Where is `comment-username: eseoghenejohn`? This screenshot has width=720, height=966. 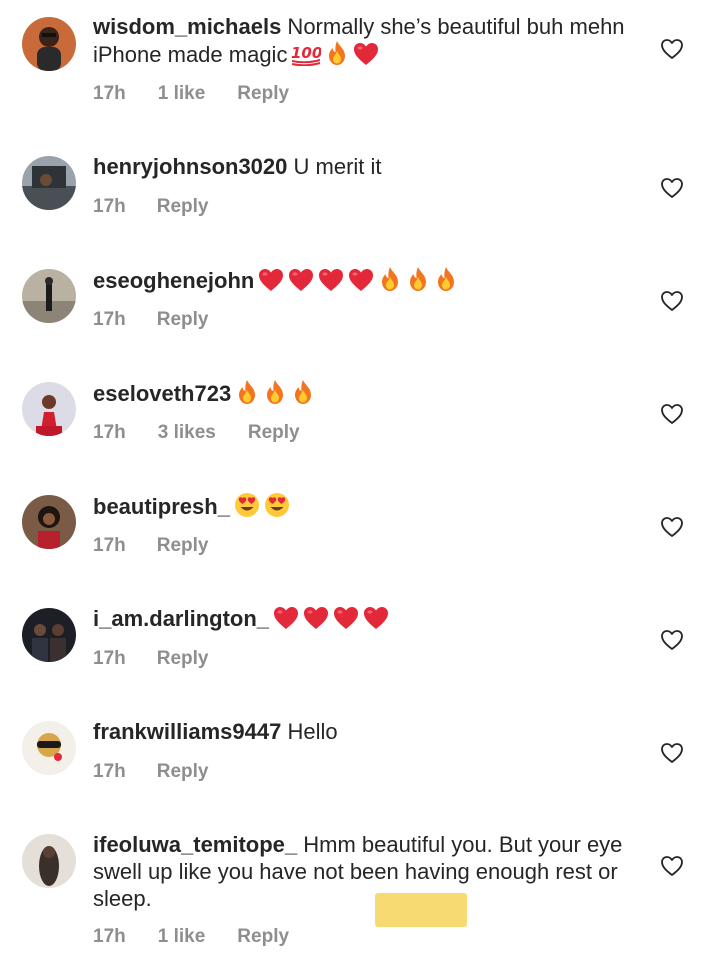 comment-username: eseoghenejohn is located at coordinates (173, 280).